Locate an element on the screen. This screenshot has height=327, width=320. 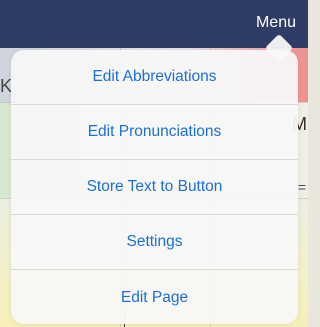
menu-item-edit-page: Edit Page is located at coordinates (154, 297).